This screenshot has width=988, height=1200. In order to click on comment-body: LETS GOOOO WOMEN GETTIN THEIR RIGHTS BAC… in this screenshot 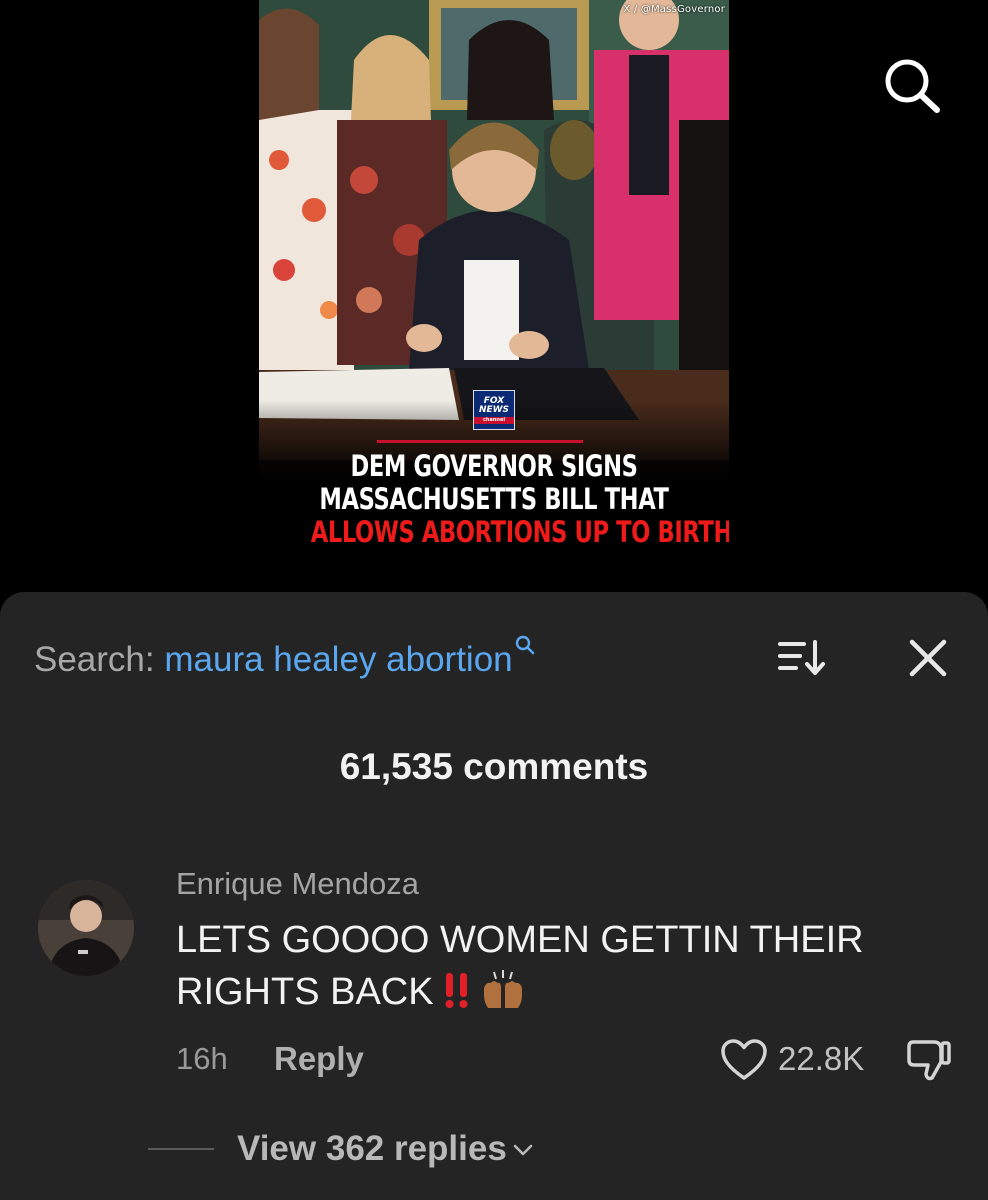, I will do `click(556, 966)`.